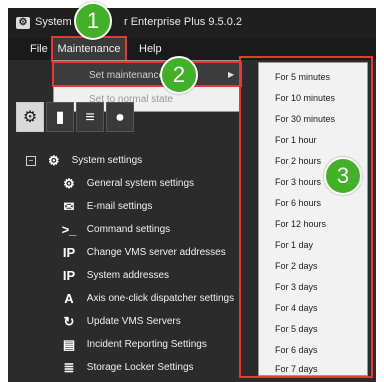 The height and width of the screenshot is (382, 384). I want to click on tree-item-label: Axis one-click dispatcher settings, so click(160, 298).